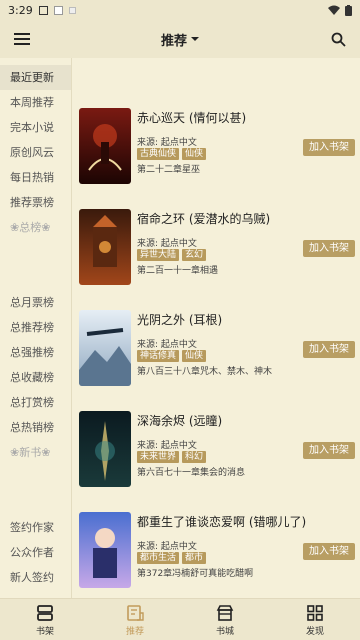 The height and width of the screenshot is (640, 360). What do you see at coordinates (192, 118) in the screenshot?
I see `book-title: 赤心巡天 (情何以甚)` at bounding box center [192, 118].